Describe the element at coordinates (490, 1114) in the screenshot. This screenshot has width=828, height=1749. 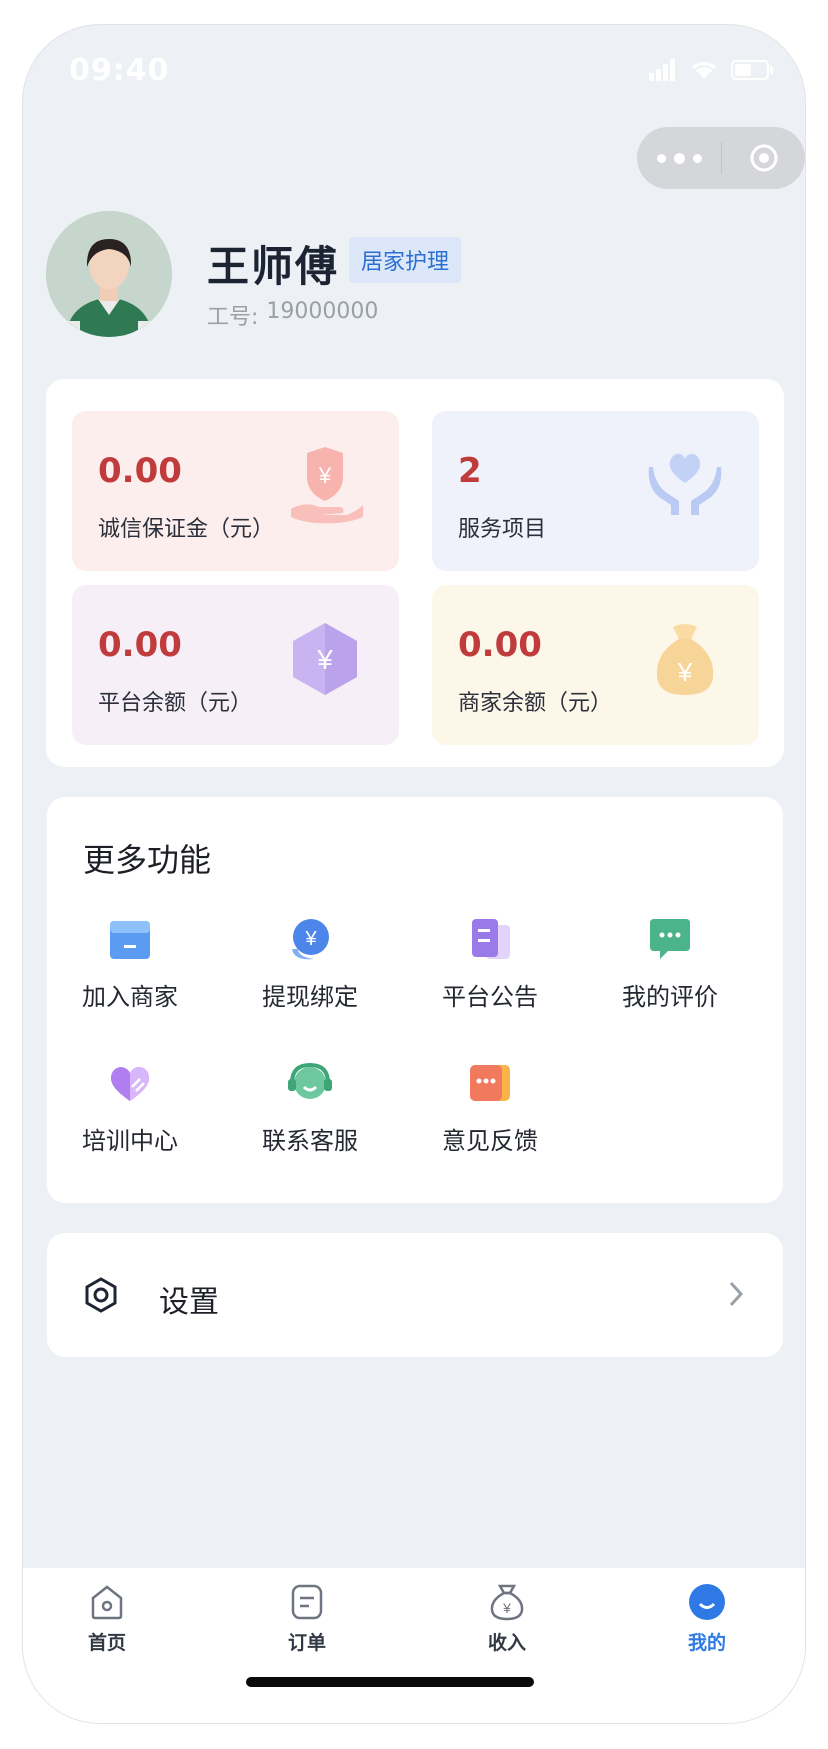
I see `func-feedback: 意见反馈` at that location.